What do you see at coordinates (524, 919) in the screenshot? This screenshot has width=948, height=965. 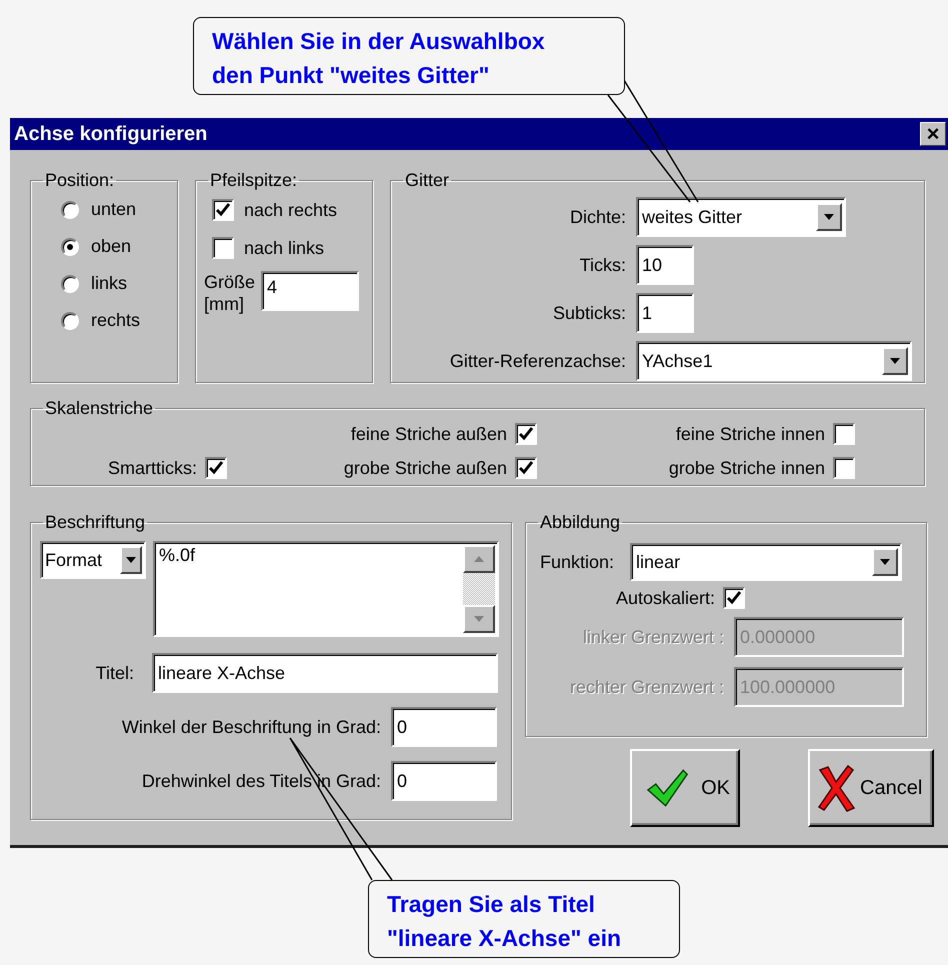 I see `callout-text: Tragen Sie als Titel "lineare X-Achse" ein` at bounding box center [524, 919].